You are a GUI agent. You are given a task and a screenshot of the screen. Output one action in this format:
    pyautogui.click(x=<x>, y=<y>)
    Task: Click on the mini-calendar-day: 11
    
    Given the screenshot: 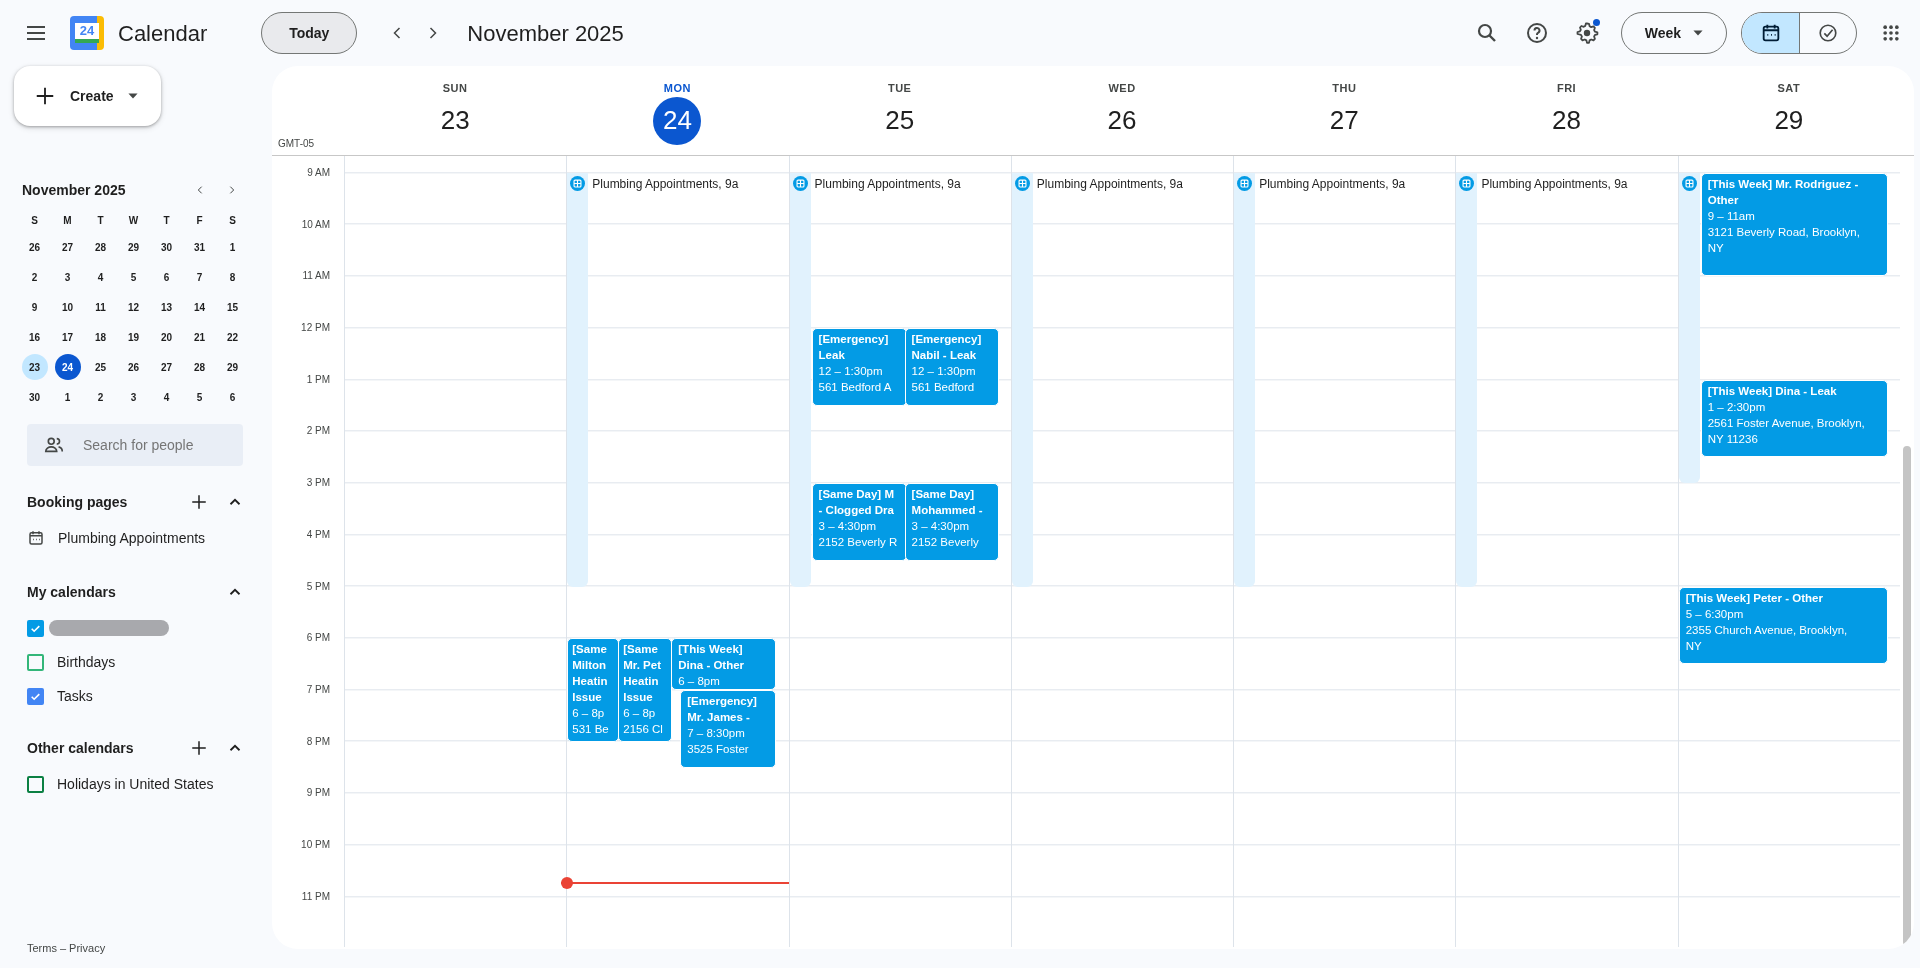 What is the action you would take?
    pyautogui.click(x=100, y=307)
    